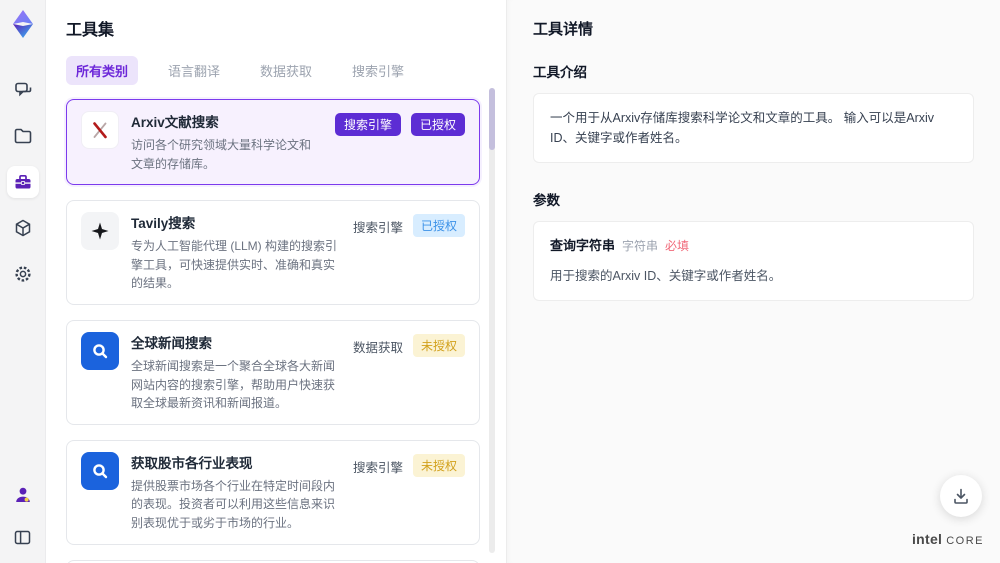 The image size is (1000, 563). I want to click on tab-search-engine: 搜索引擎, so click(378, 70).